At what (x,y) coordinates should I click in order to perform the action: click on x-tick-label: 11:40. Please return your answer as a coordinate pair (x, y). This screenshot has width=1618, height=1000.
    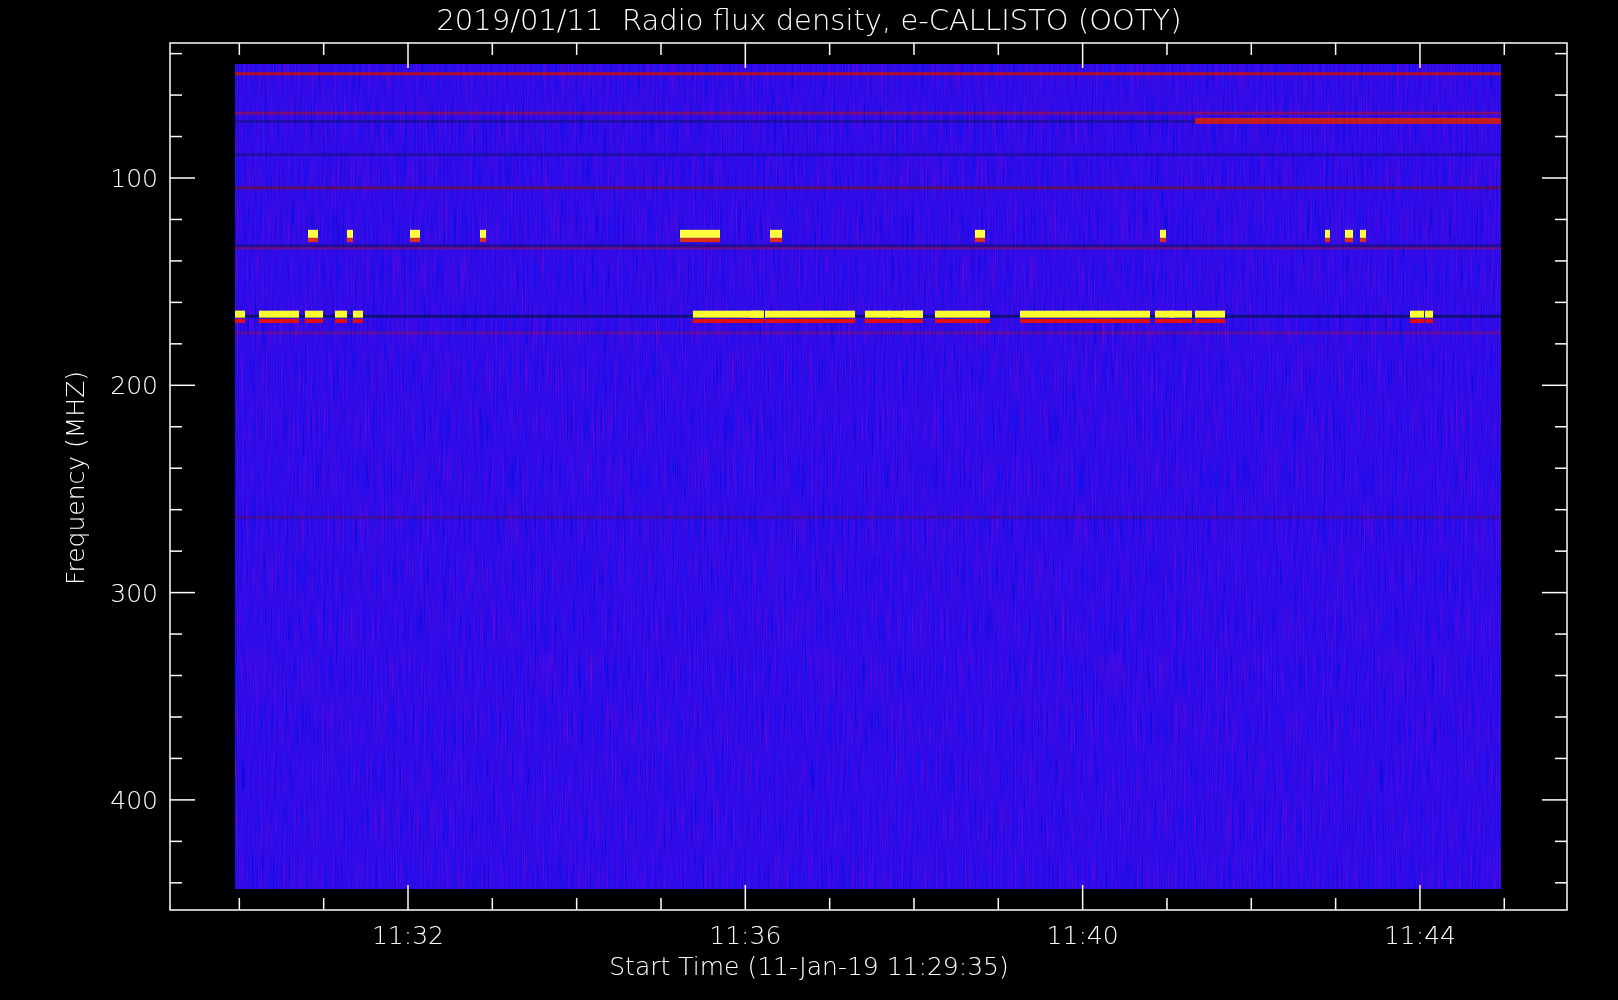
    Looking at the image, I should click on (1082, 935).